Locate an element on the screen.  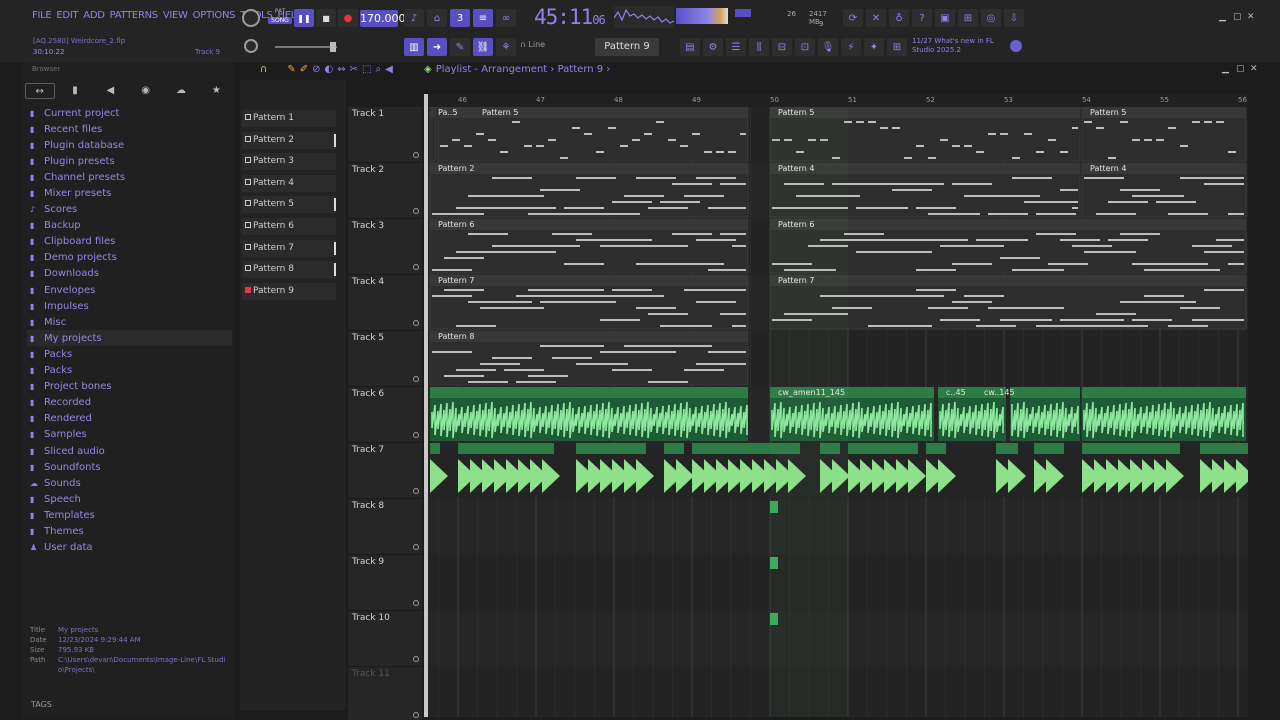
browser-item: ▮ Impulses is located at coordinates (129, 306).